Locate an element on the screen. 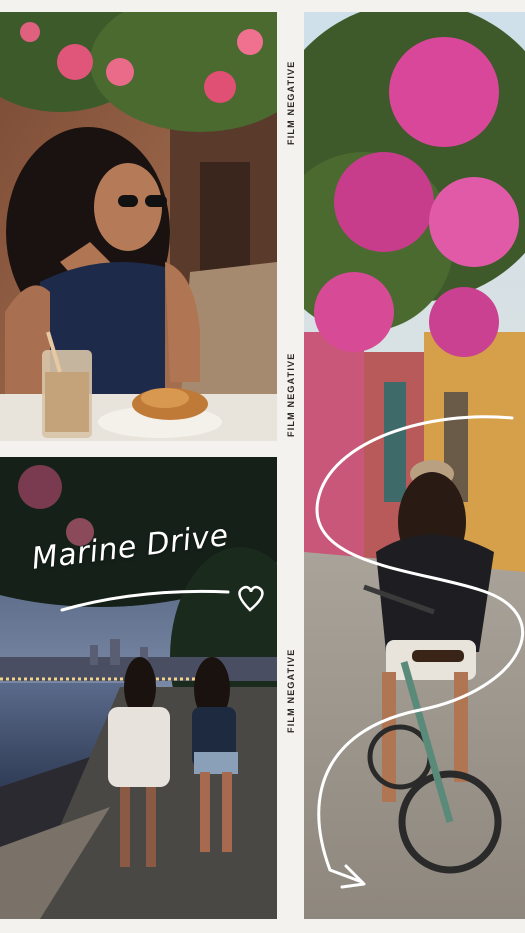  film-negative-label-2: FILM NEGATIVE is located at coordinates (291, 394).